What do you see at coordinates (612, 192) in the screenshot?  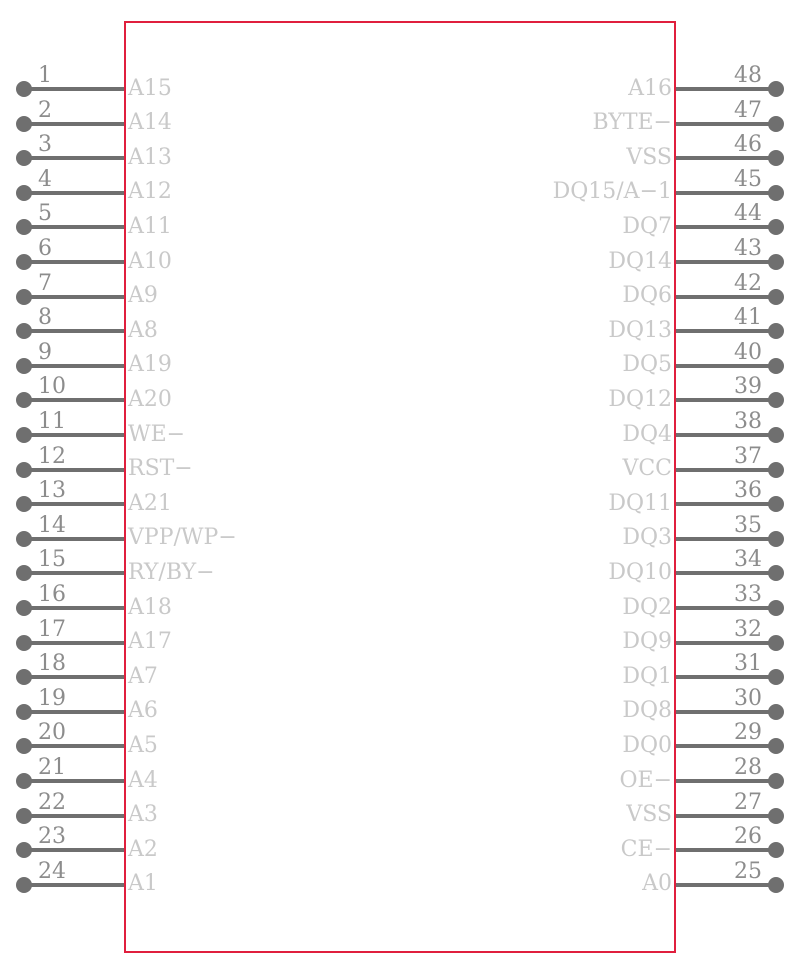 I see `pin-name-label: DQ15/A−1` at bounding box center [612, 192].